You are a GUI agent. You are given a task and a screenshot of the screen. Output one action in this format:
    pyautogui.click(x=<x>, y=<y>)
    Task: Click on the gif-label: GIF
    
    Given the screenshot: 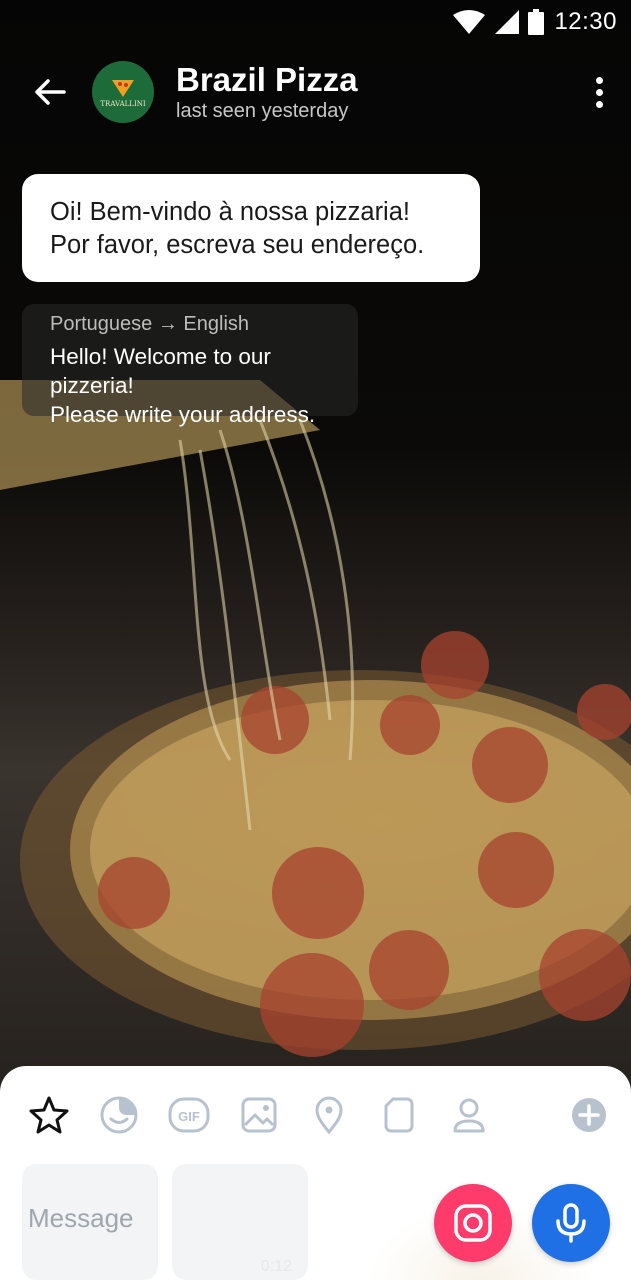 What is the action you would take?
    pyautogui.click(x=189, y=1116)
    